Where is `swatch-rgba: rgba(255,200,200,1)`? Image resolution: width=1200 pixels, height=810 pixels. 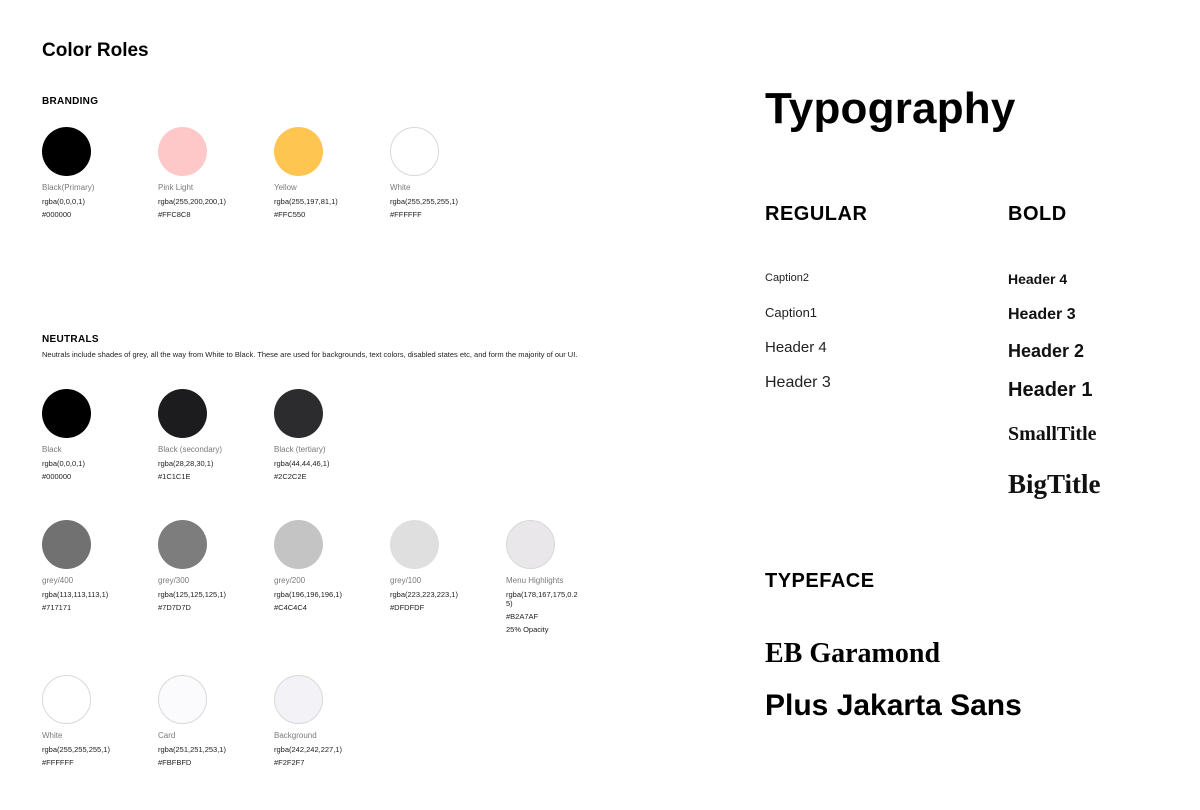 swatch-rgba: rgba(255,200,200,1) is located at coordinates (192, 201).